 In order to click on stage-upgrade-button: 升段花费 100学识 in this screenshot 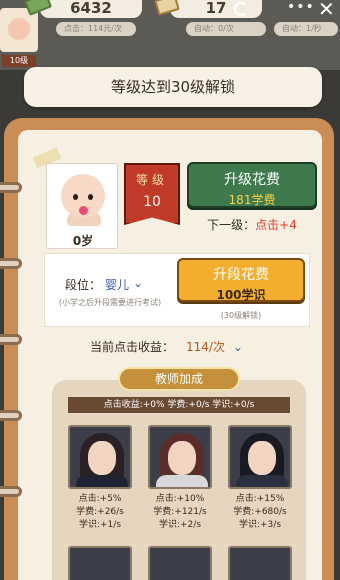, I will do `click(241, 280)`.